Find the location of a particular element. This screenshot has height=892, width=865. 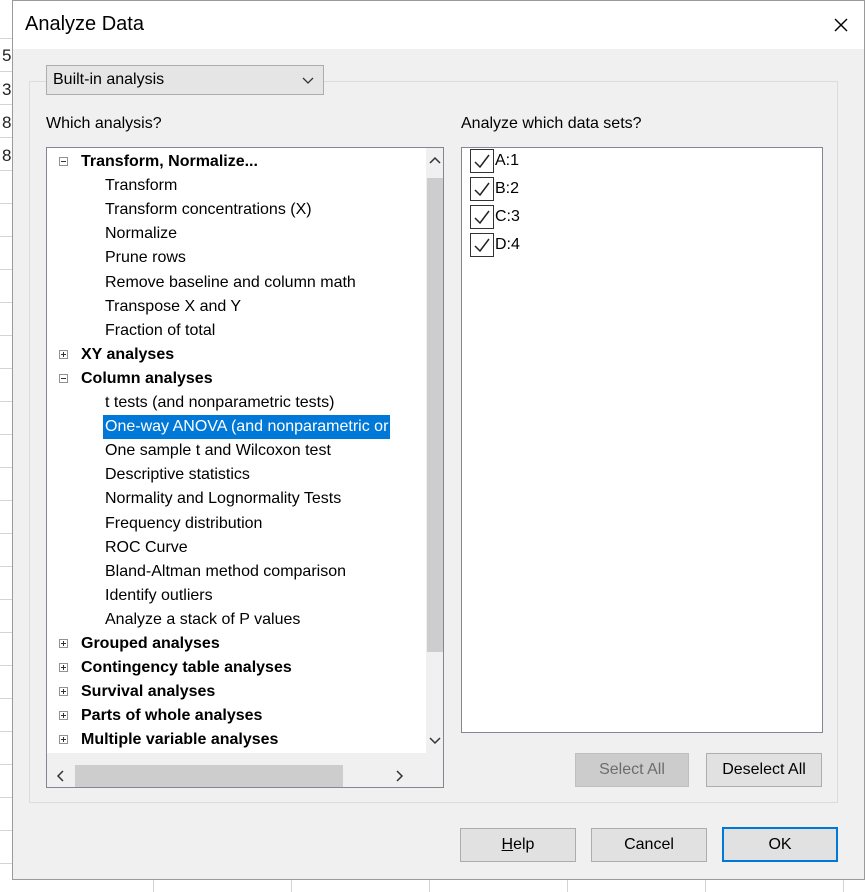

scroll-down-button is located at coordinates (434, 741).